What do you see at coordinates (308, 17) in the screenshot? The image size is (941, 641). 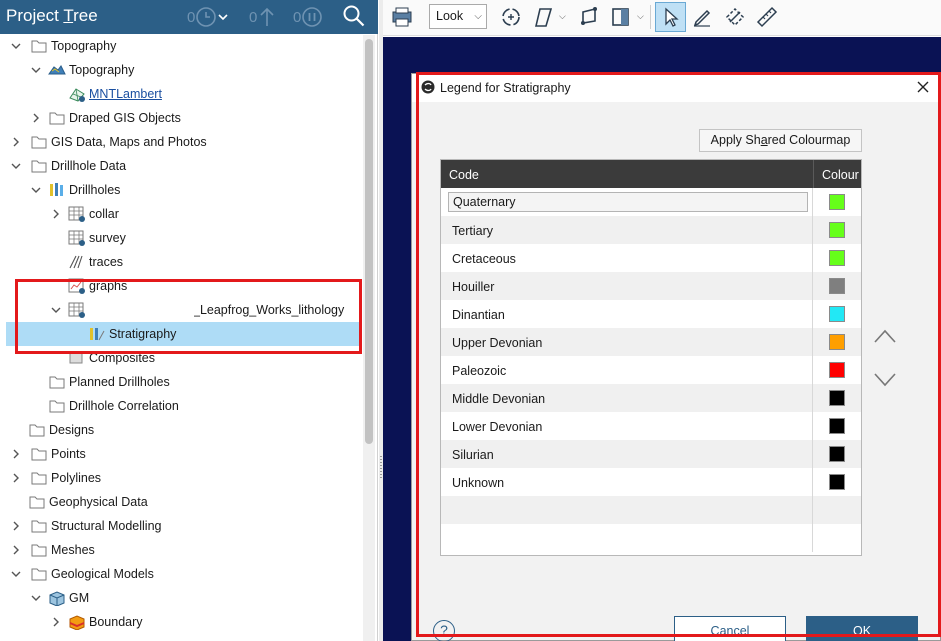 I see `pause-control: 0` at bounding box center [308, 17].